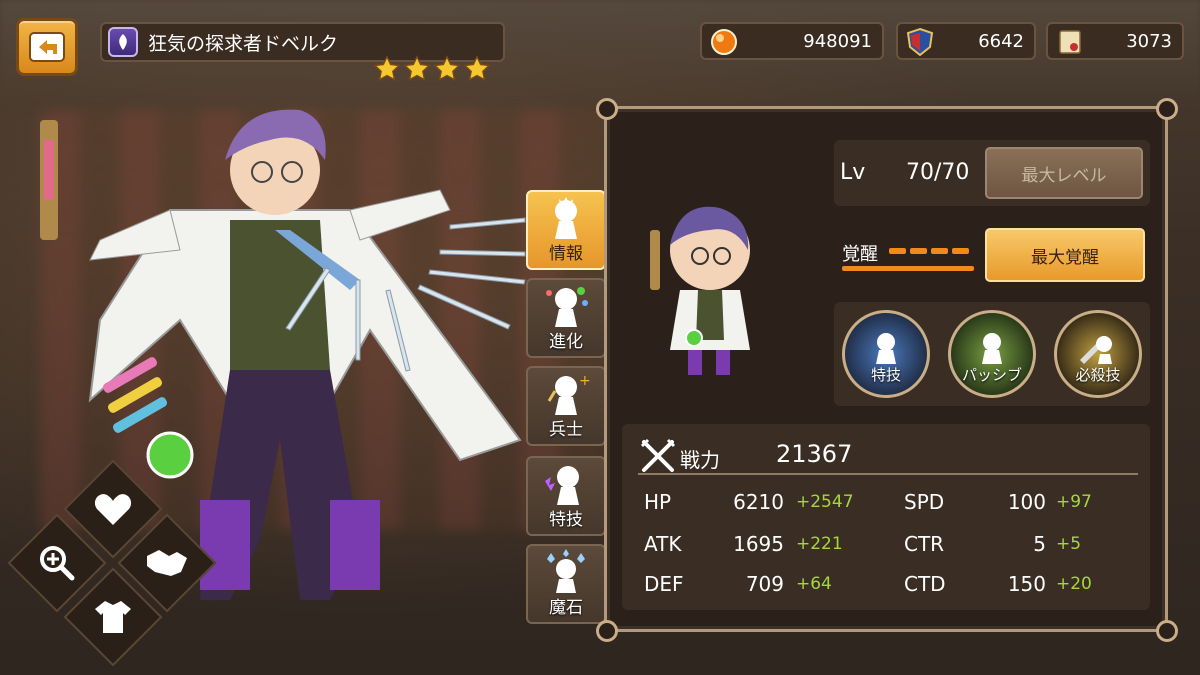 The image size is (1200, 675). What do you see at coordinates (758, 544) in the screenshot?
I see `stat-value: 1695` at bounding box center [758, 544].